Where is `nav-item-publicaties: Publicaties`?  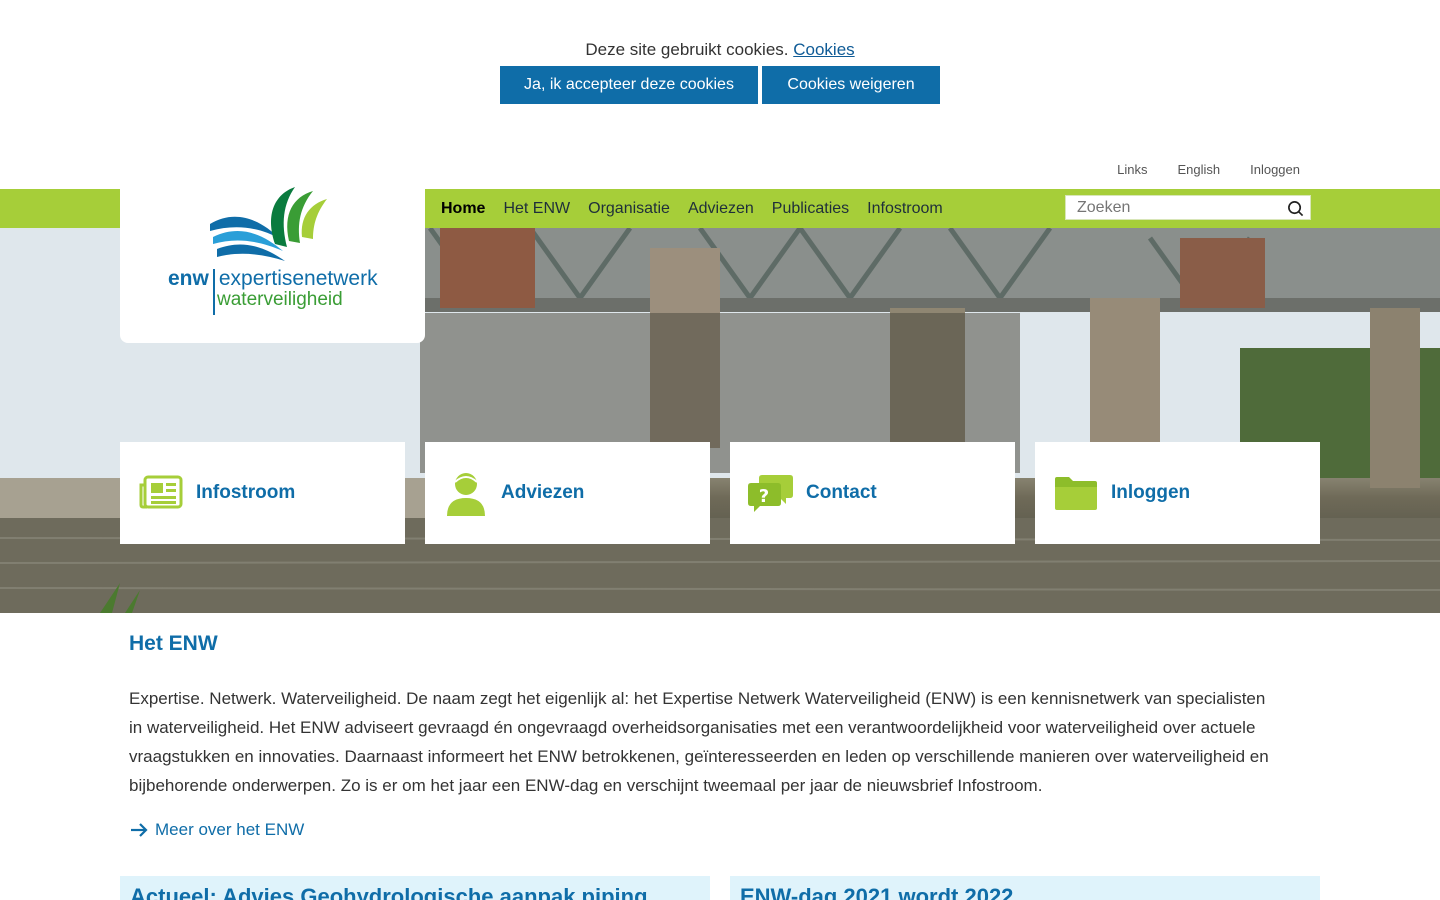
nav-item-publicaties: Publicaties is located at coordinates (810, 209).